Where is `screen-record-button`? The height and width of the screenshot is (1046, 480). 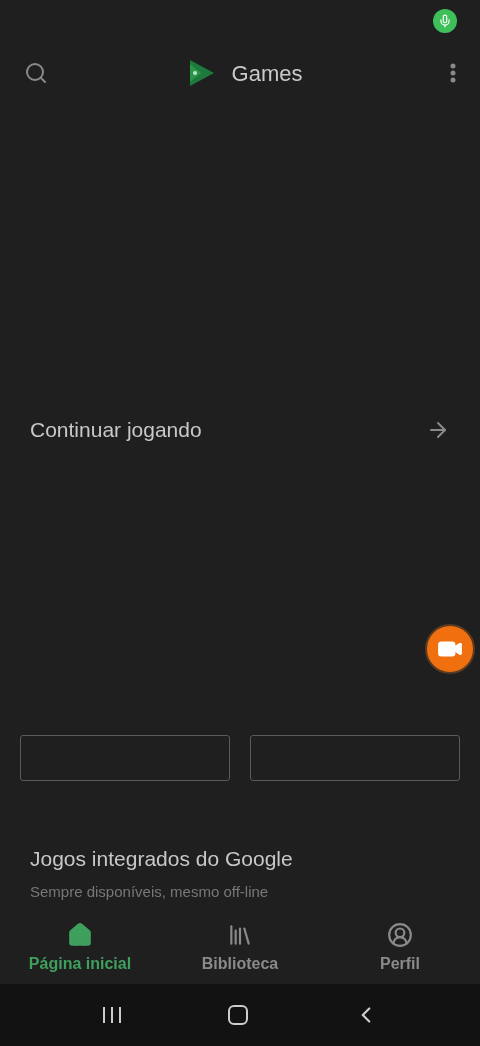
screen-record-button is located at coordinates (450, 649).